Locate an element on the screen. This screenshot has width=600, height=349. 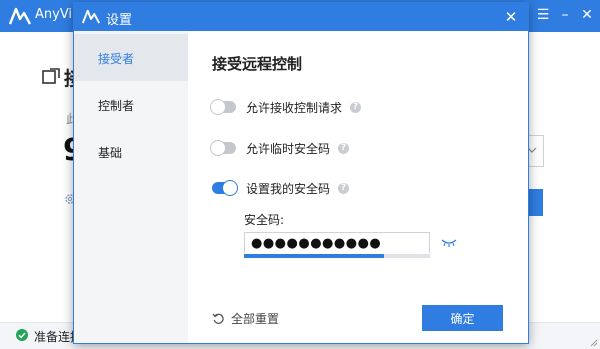
option-label: 设置我的安全码 is located at coordinates (288, 188).